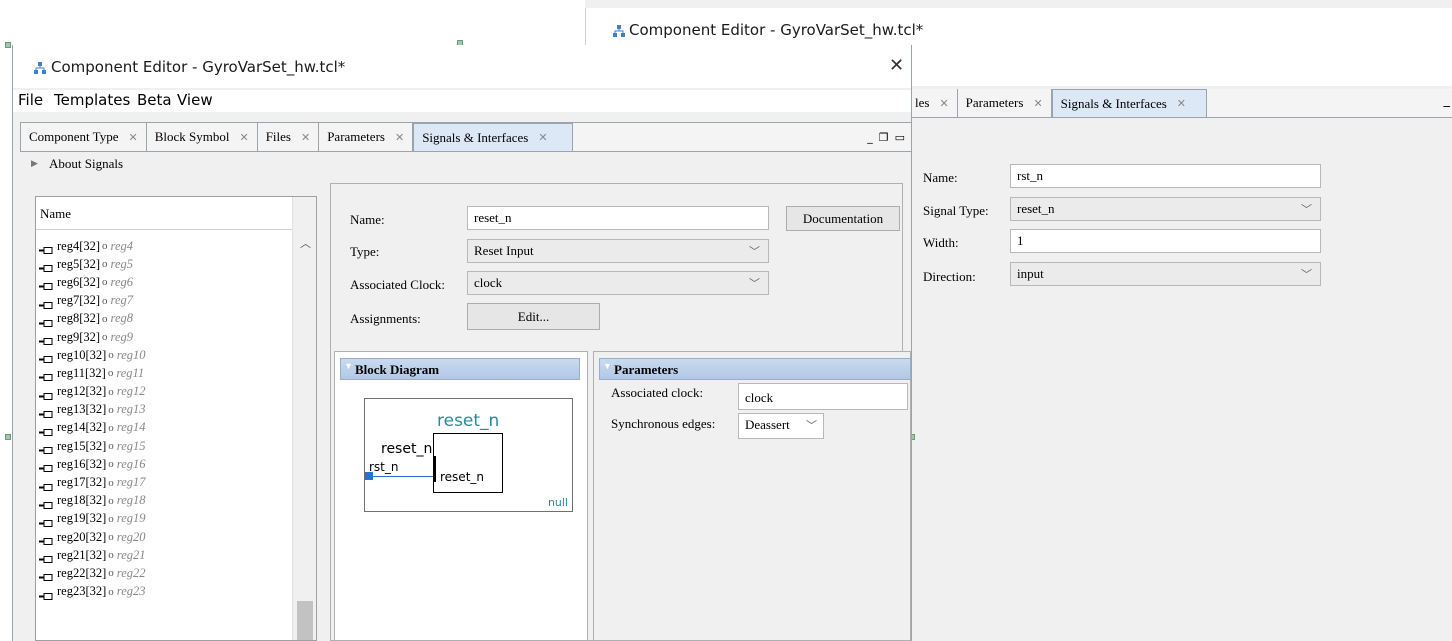 This screenshot has width=1452, height=641. Describe the element at coordinates (165, 519) in the screenshot. I see `list-item: reg19[32] o reg19` at that location.